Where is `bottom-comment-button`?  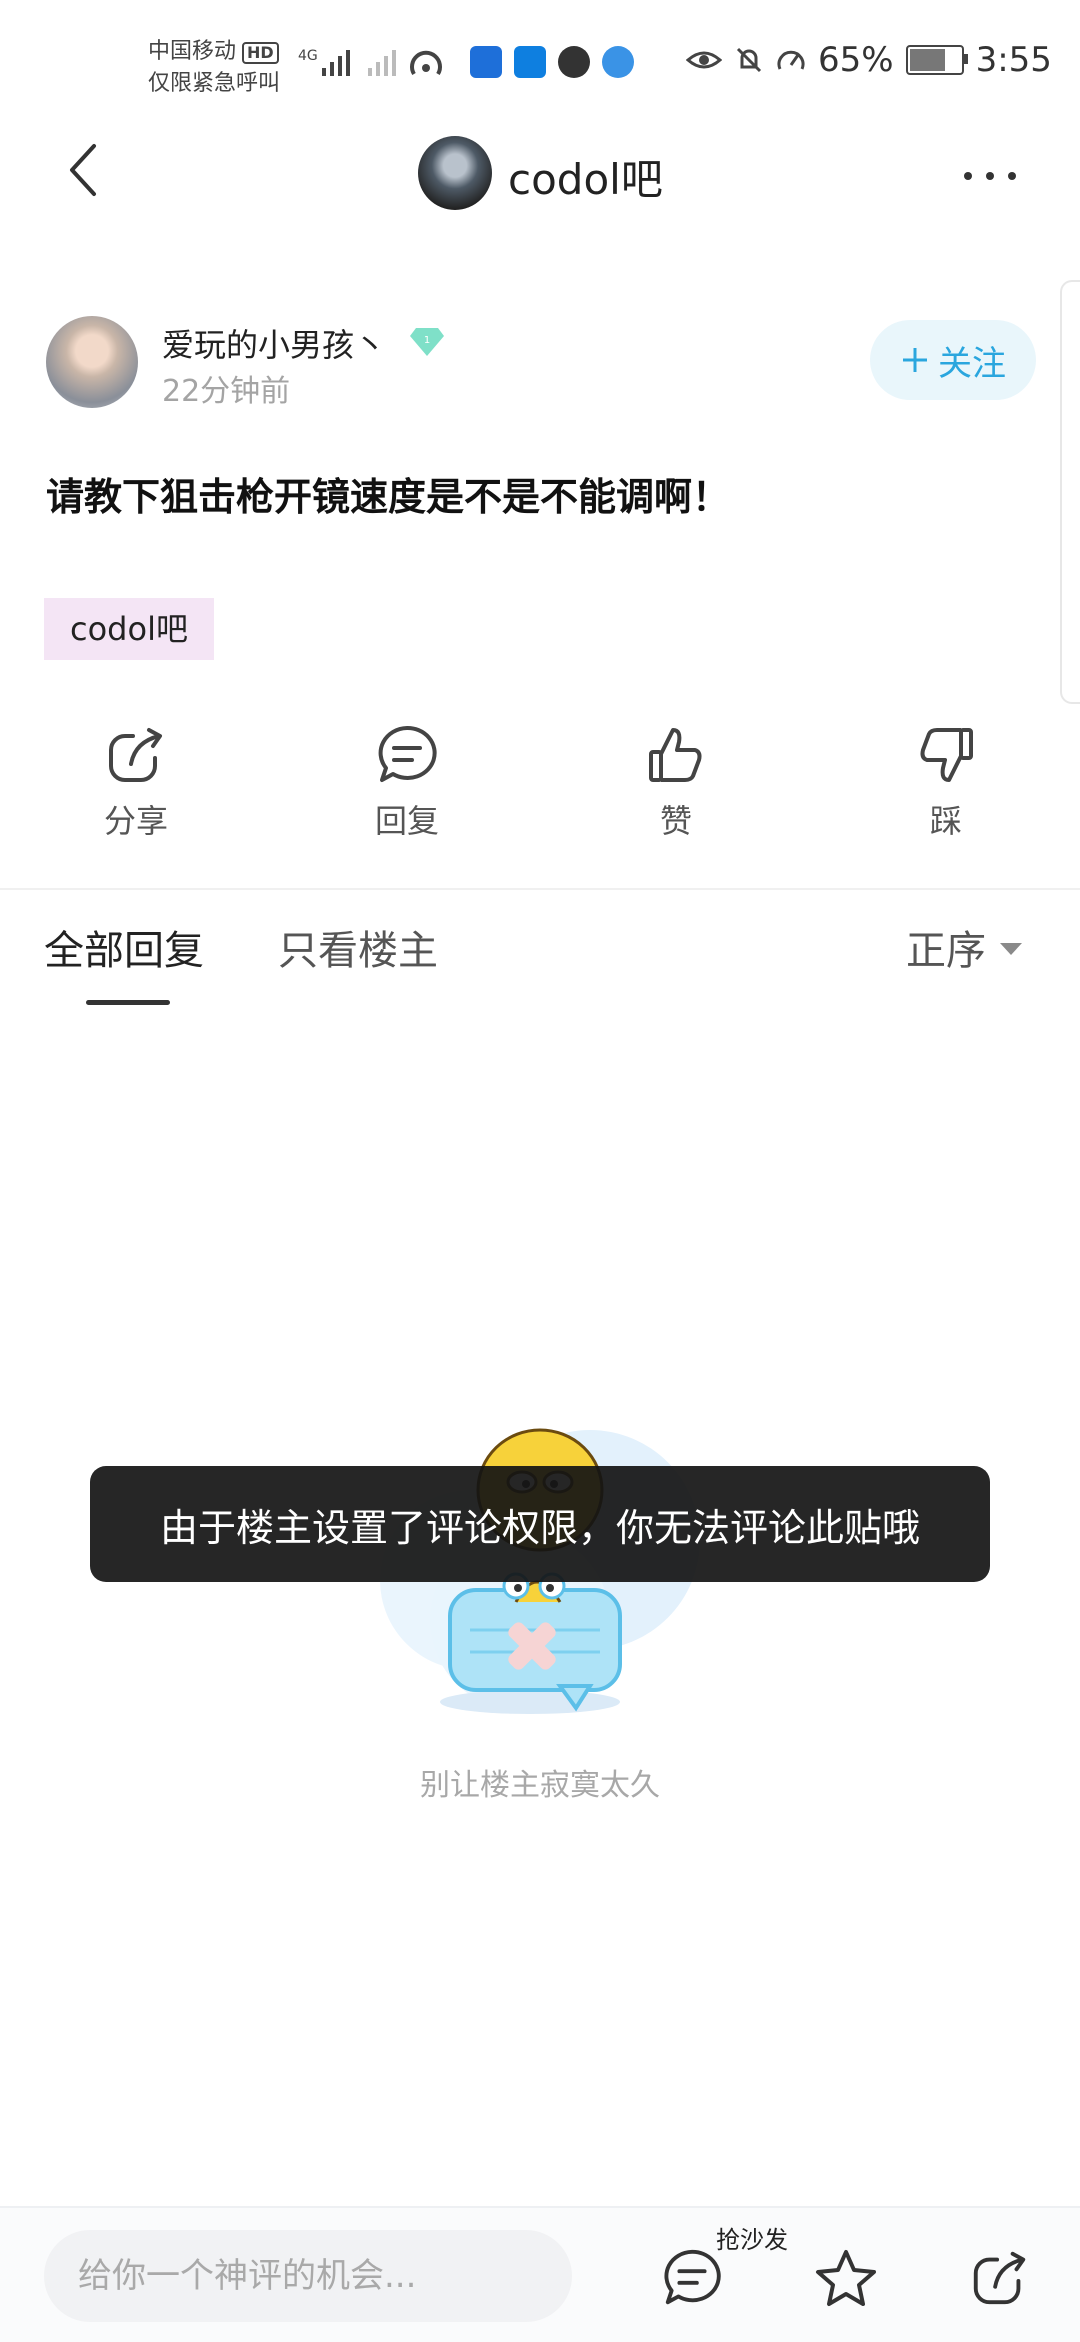
bottom-comment-button is located at coordinates (692, 2278).